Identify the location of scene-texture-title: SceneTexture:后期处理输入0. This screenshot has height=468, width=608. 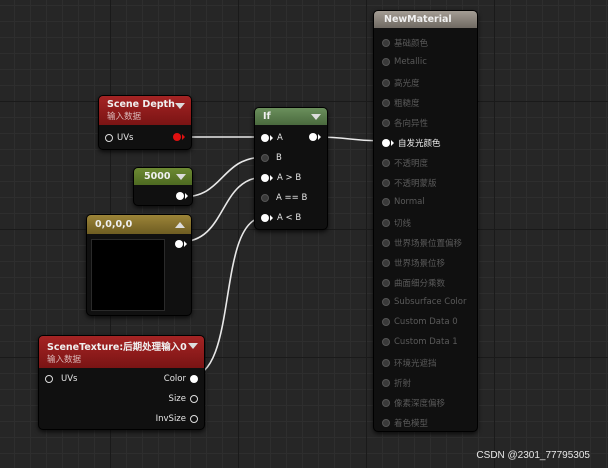
(117, 347).